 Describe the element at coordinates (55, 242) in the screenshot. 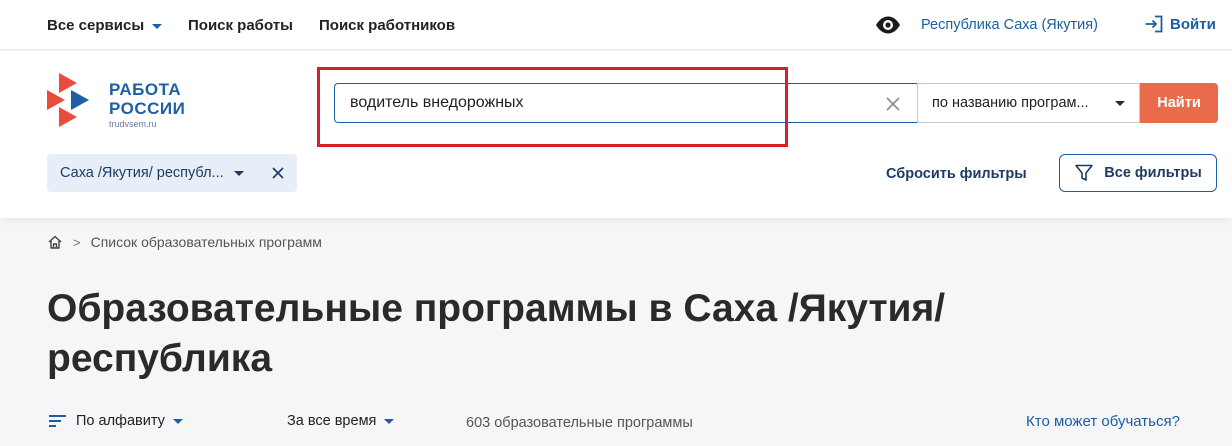

I see `home-icon` at that location.